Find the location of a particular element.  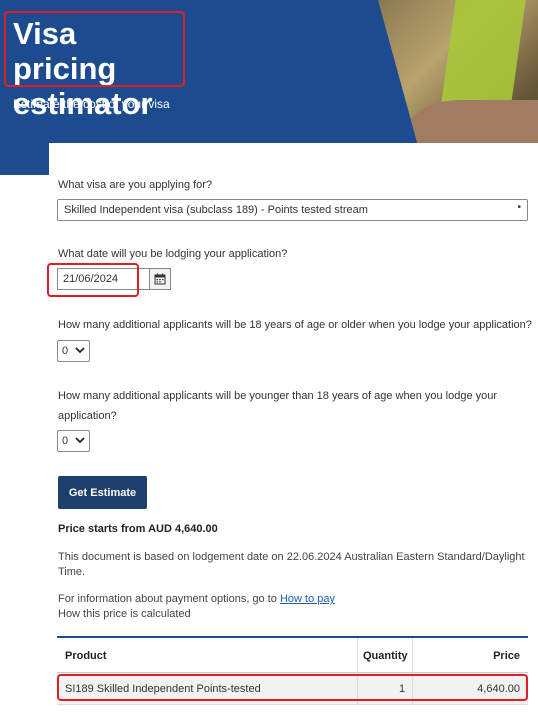

adults-select: 0 is located at coordinates (73, 351).